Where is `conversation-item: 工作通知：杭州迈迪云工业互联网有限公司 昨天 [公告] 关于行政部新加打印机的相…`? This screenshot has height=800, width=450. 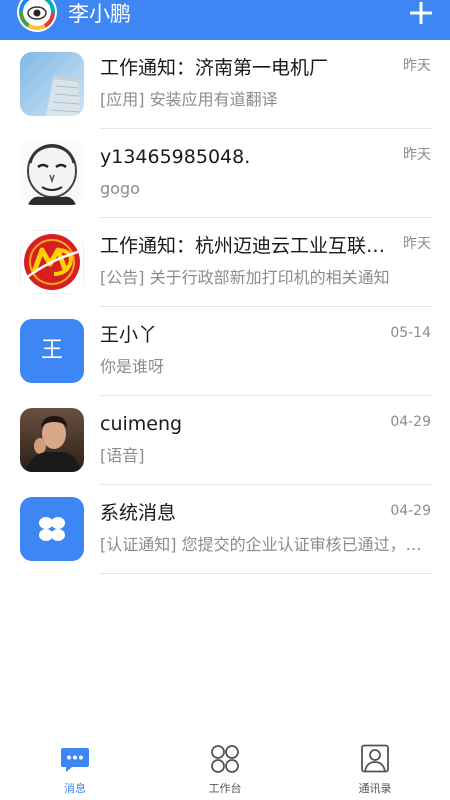 conversation-item: 工作通知：杭州迈迪云工业互联网有限公司 昨天 [公告] 关于行政部新加打印机的相… is located at coordinates (225, 262).